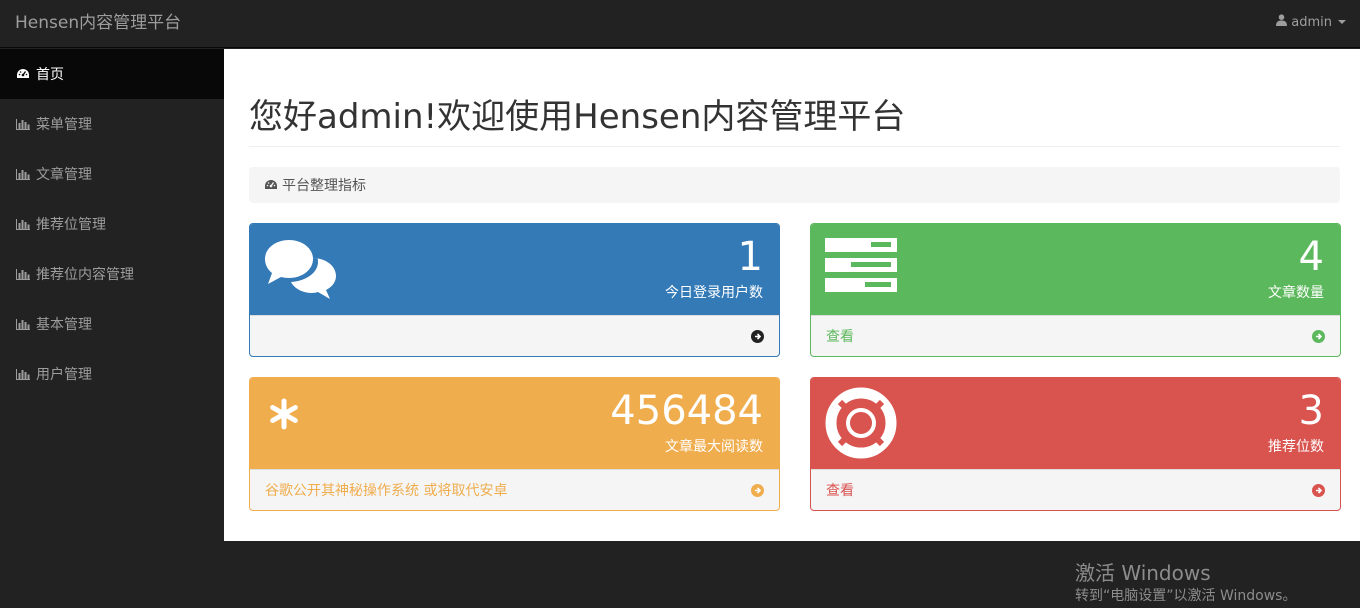 The image size is (1360, 608). I want to click on sidebar-item-home: 首页, so click(112, 74).